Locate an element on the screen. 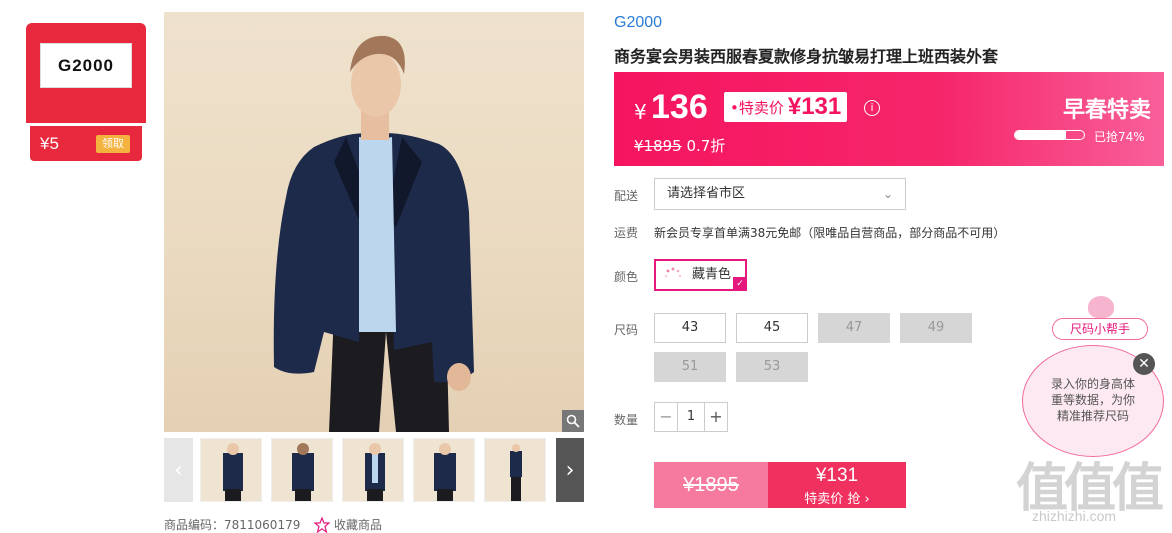 This screenshot has height=533, width=1172. zoom-icon is located at coordinates (573, 421).